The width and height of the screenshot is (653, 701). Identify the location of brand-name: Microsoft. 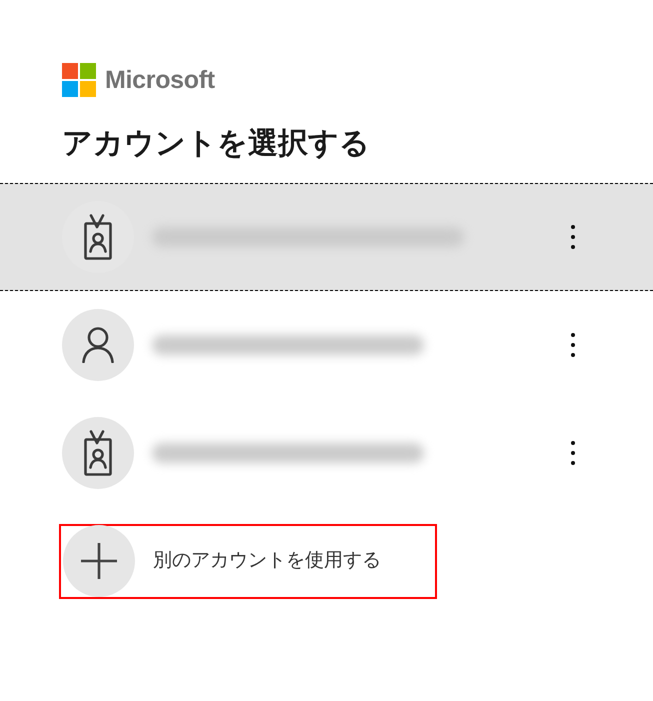
(160, 80).